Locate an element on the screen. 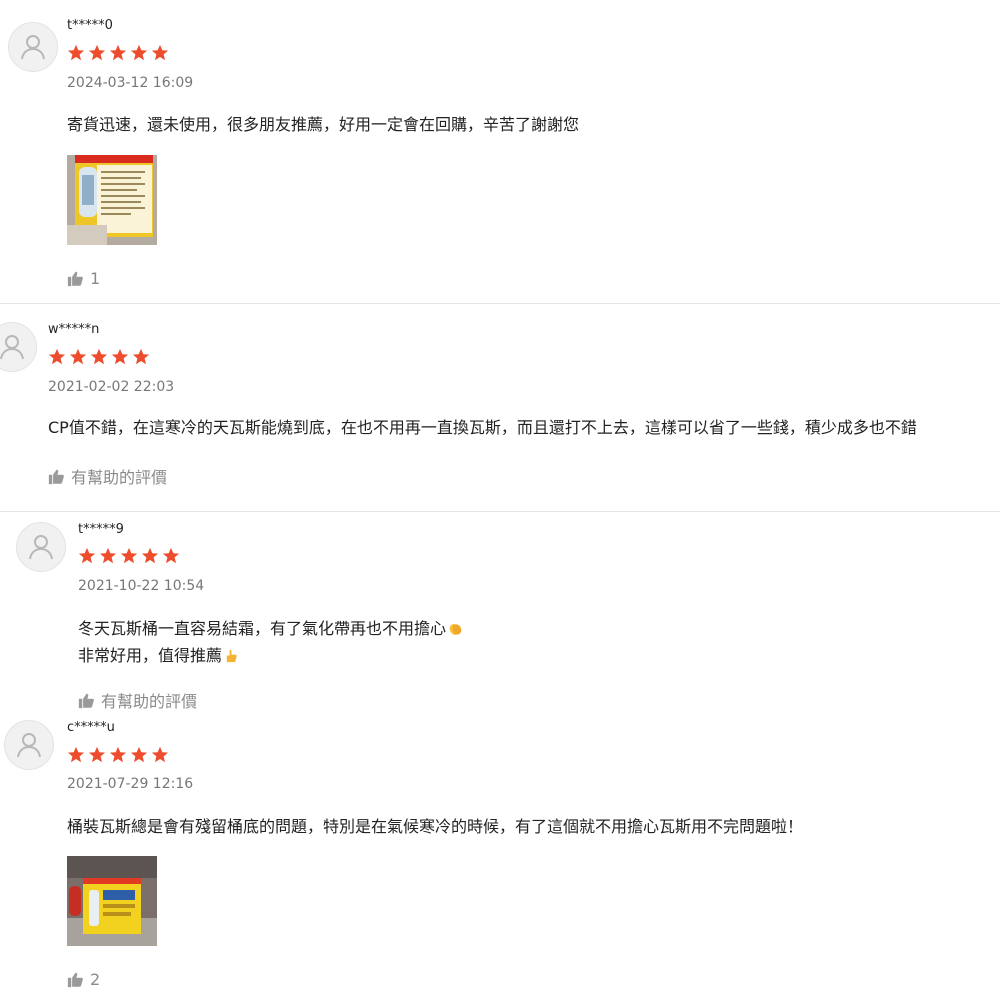 Image resolution: width=1000 pixels, height=1000 pixels. comment-text: 冬天瓦斯桶一直容易結霜，有了氣化帶再也不用擔心 is located at coordinates (262, 628).